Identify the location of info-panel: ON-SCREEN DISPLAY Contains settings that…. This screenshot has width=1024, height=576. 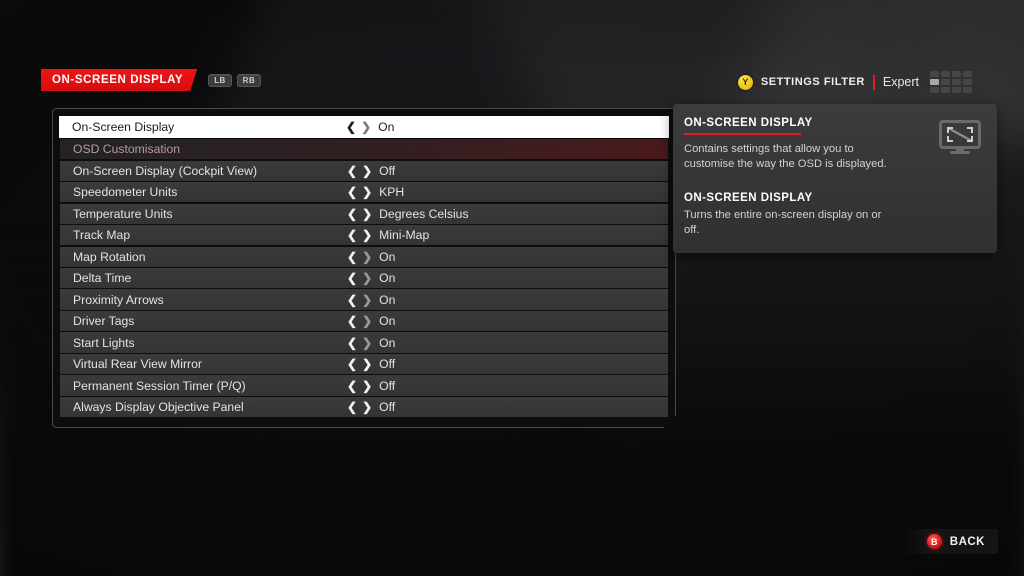
(835, 178).